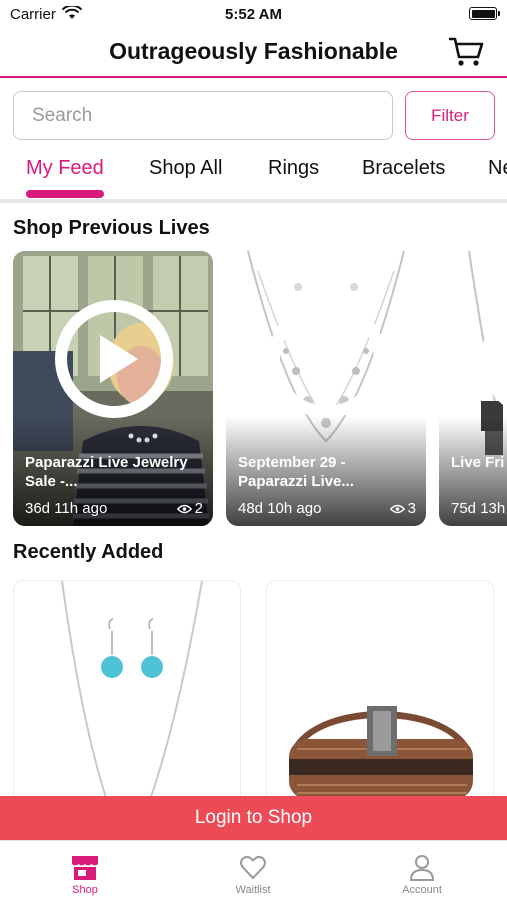  I want to click on view-count: 3, so click(402, 508).